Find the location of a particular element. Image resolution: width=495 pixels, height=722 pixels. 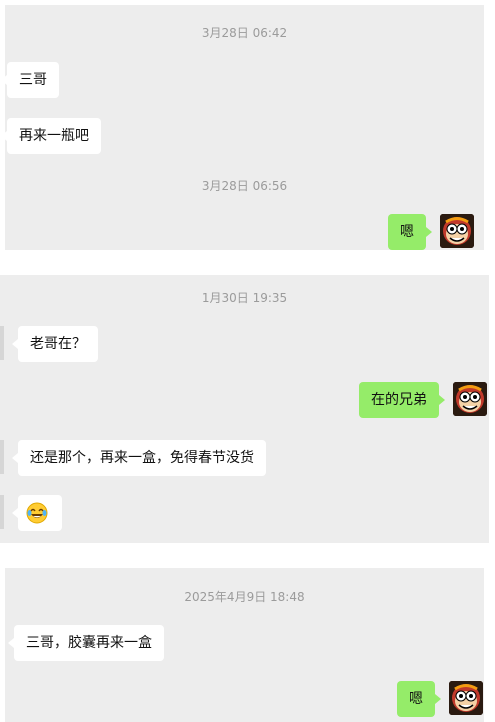

received-emoji-message is located at coordinates (37, 513).